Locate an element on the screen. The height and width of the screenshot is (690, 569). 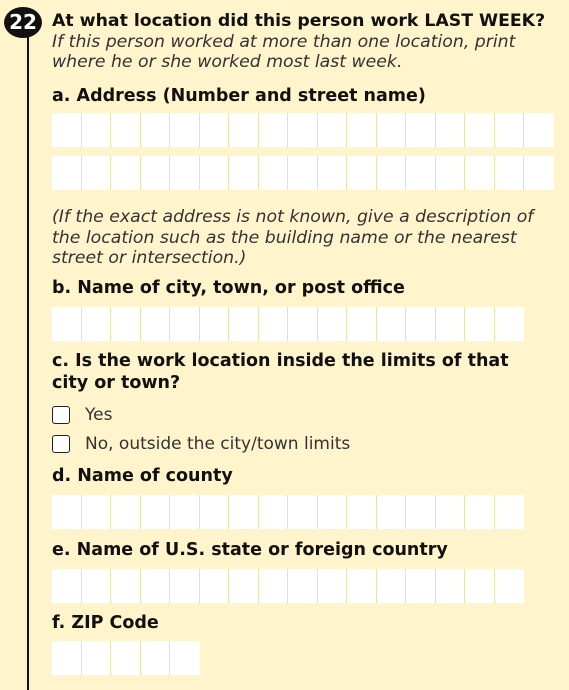
no-checkbox is located at coordinates (61, 444).